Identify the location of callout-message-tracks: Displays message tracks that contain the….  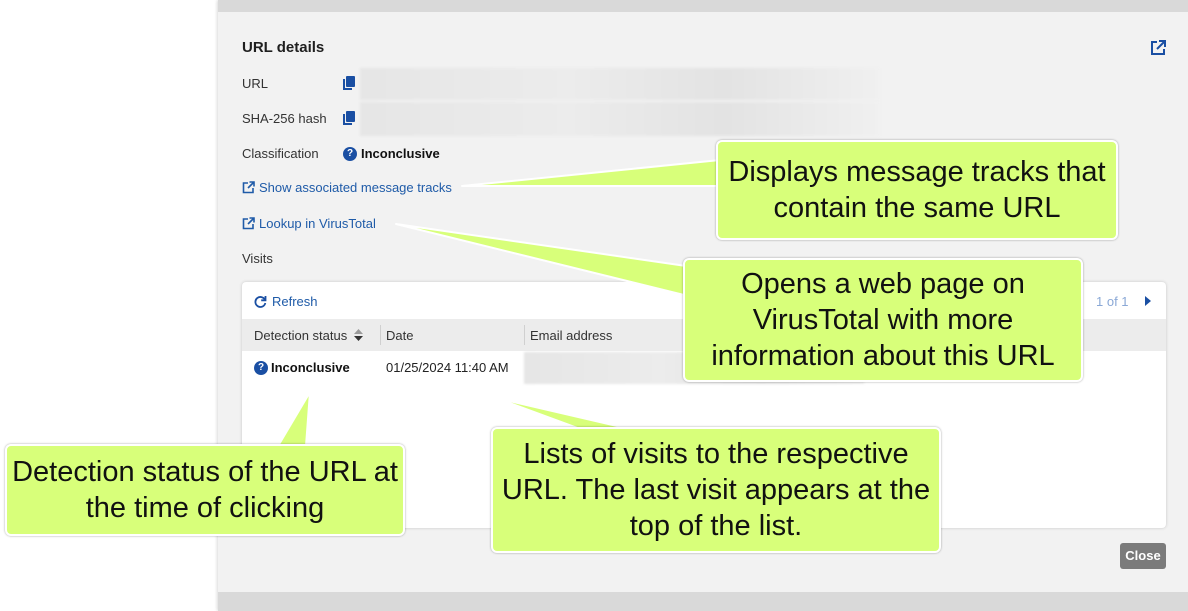
(917, 190).